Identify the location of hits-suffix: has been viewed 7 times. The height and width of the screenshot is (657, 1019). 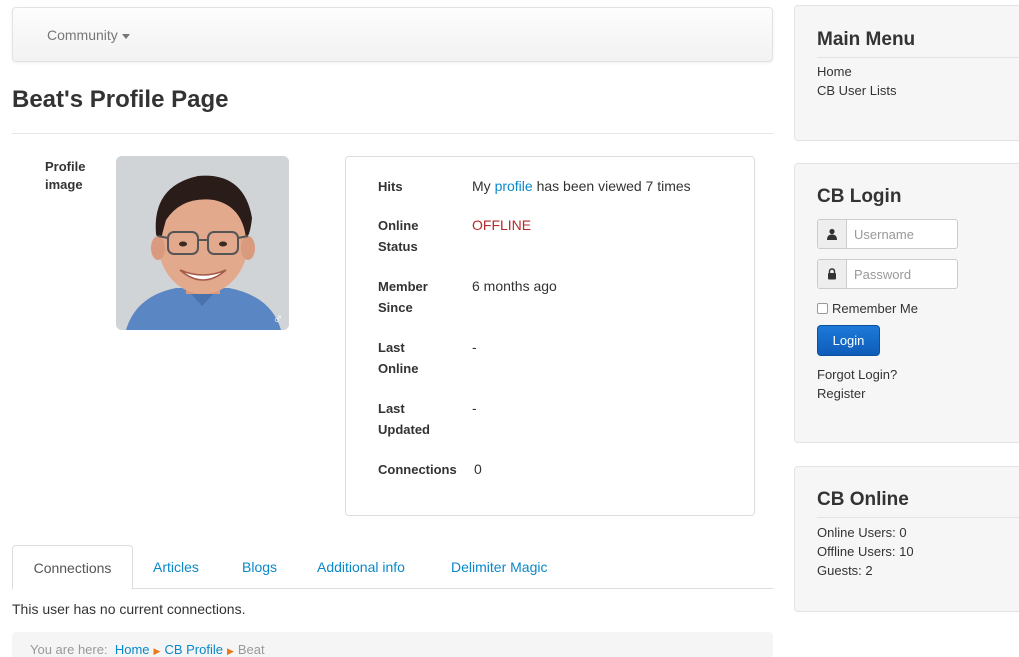
(611, 186).